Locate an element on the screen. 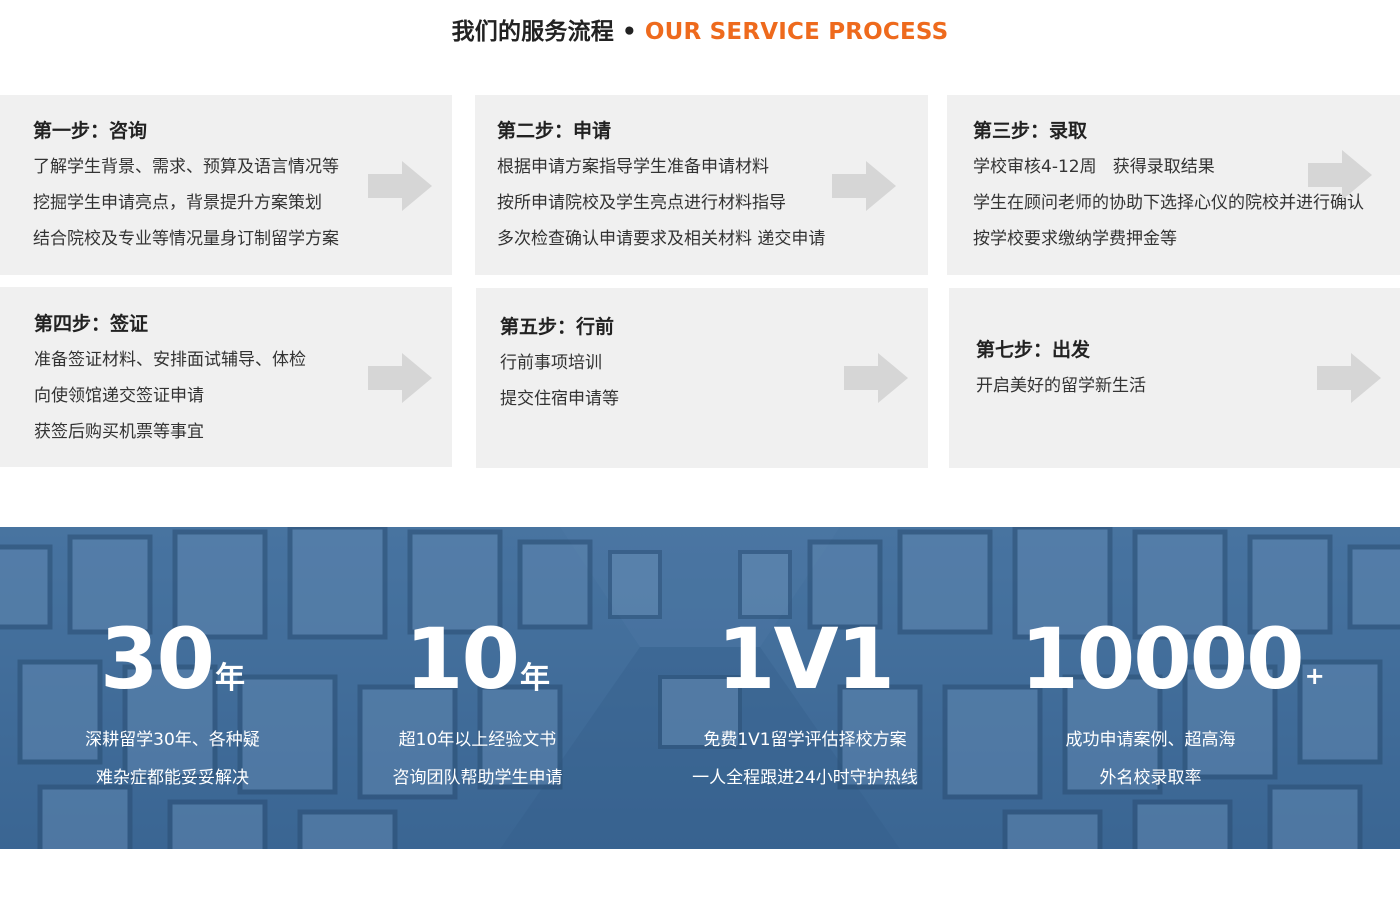 The height and width of the screenshot is (922, 1400). stat-number-row: 1V1 is located at coordinates (805, 659).